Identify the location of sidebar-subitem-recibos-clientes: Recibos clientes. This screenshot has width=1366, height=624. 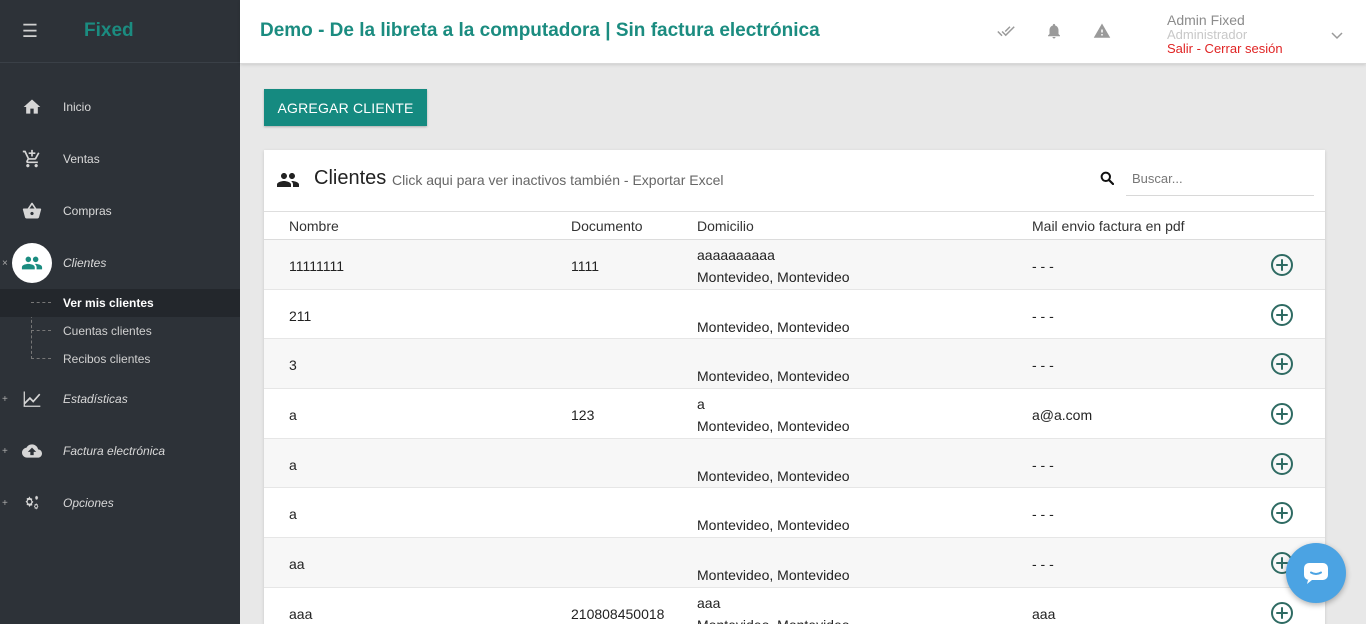
(120, 359).